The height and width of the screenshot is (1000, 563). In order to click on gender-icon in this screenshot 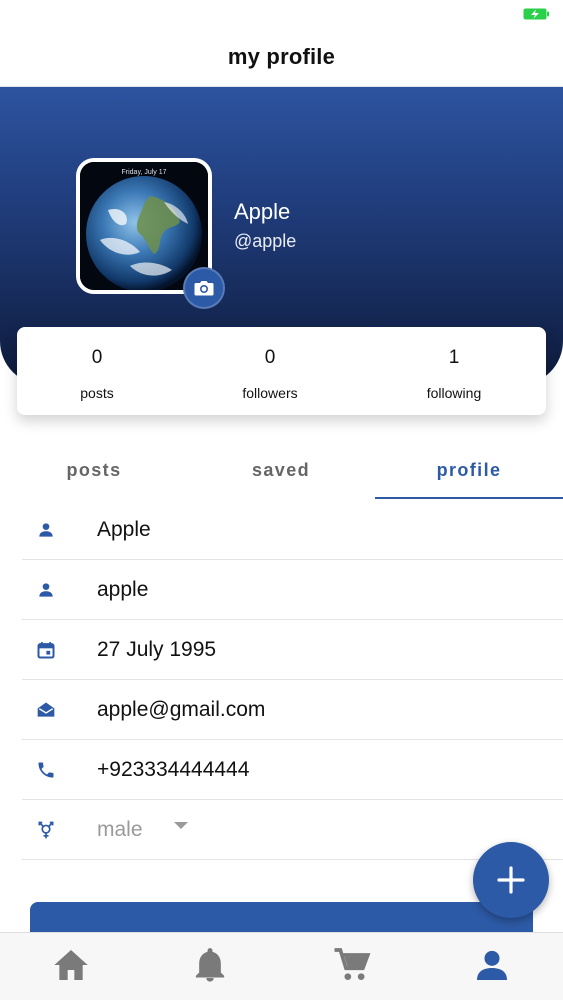, I will do `click(46, 830)`.